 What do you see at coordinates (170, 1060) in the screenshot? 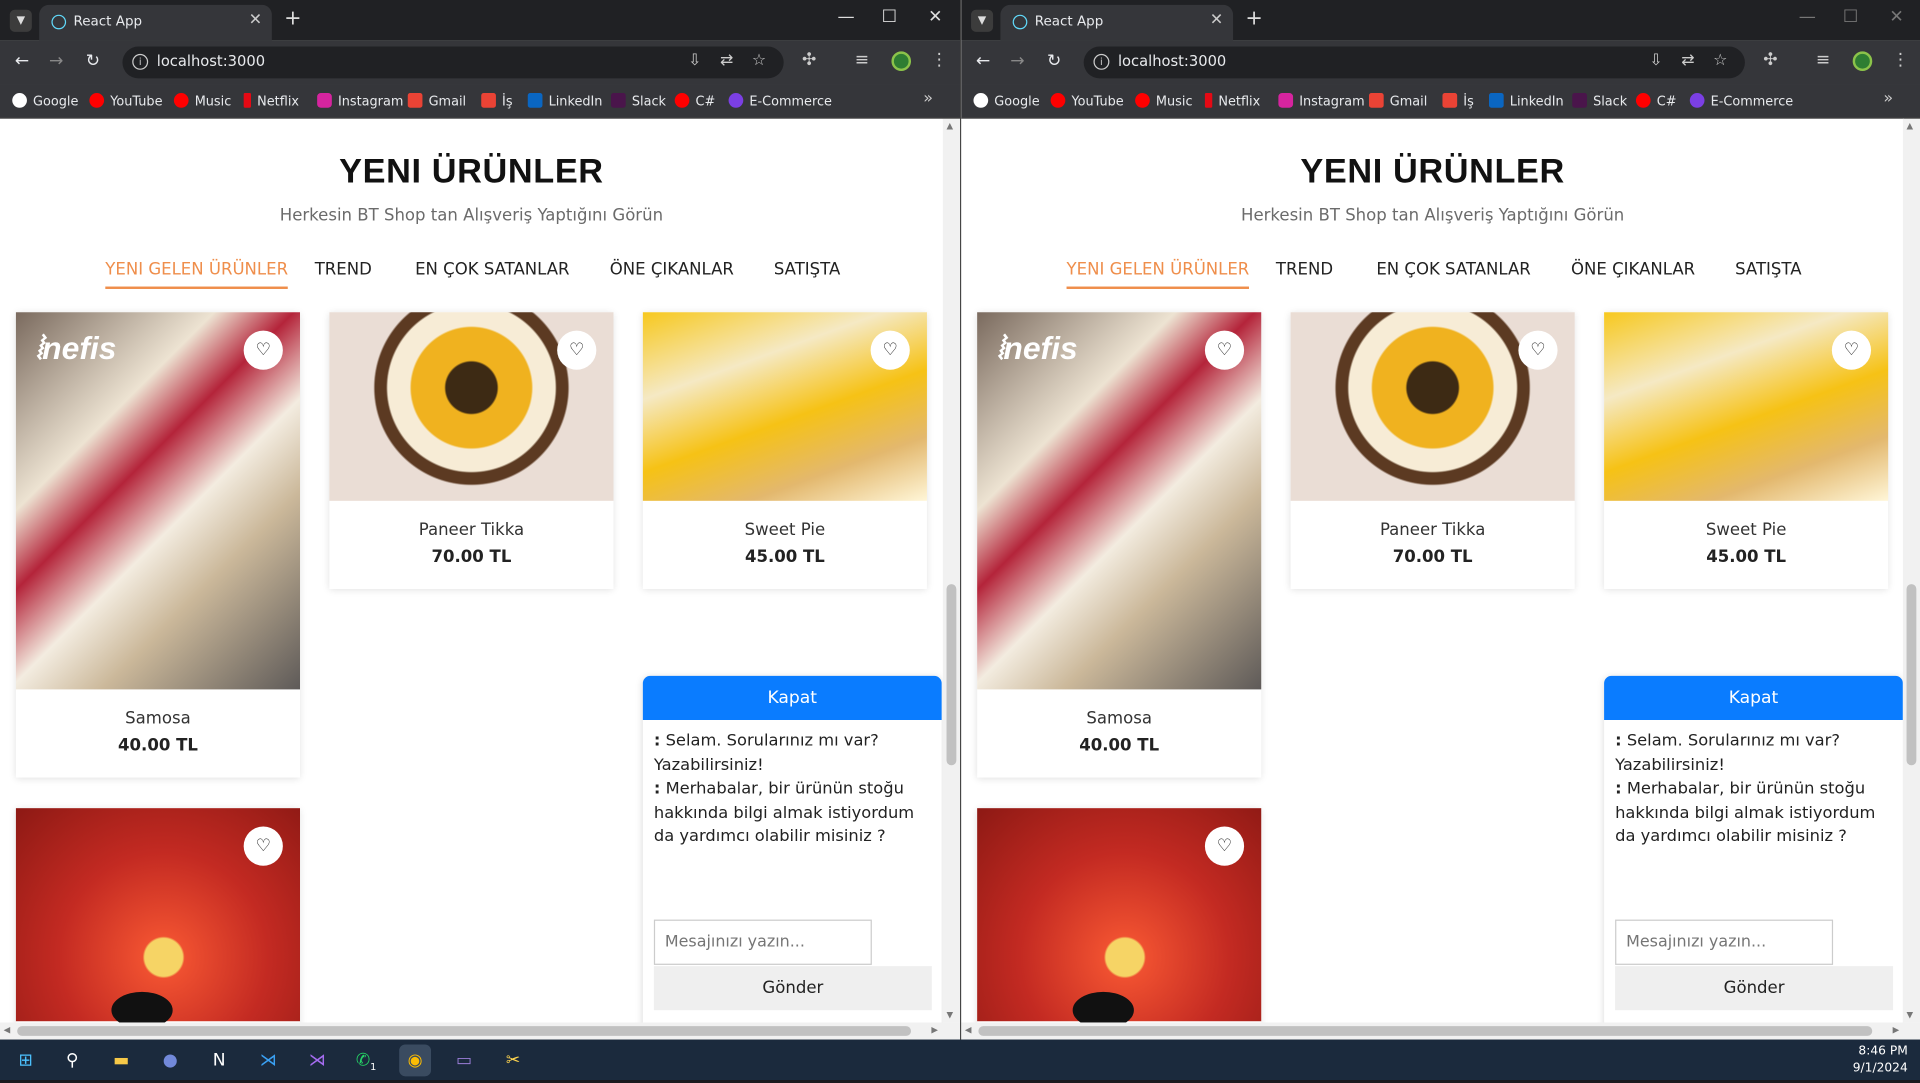
I see `discord-icon: ●` at bounding box center [170, 1060].